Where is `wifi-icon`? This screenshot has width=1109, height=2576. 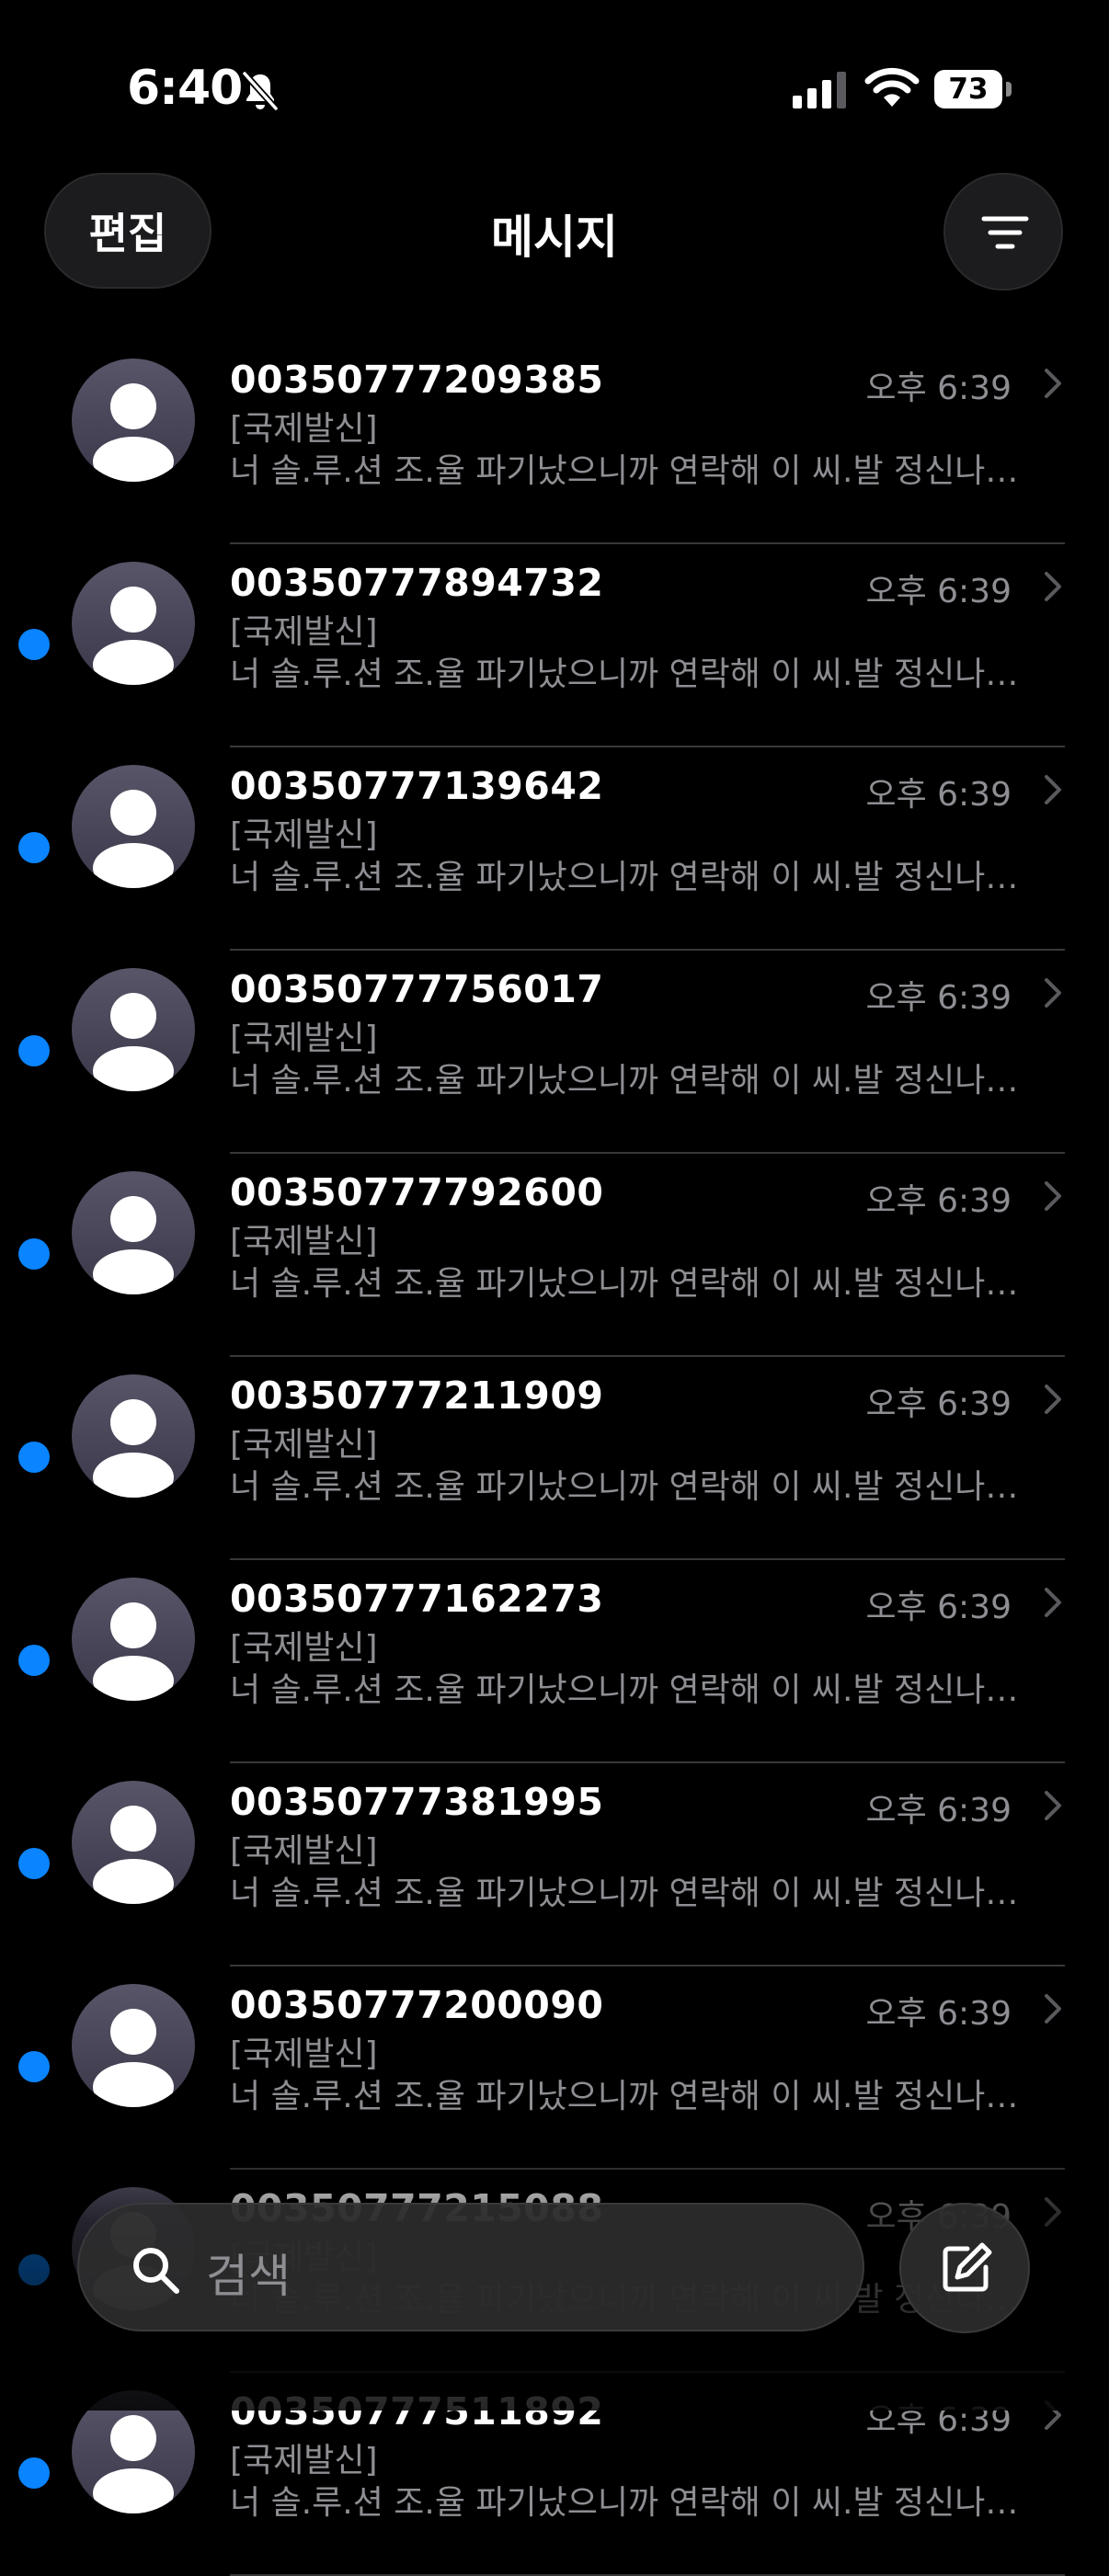
wifi-icon is located at coordinates (892, 87).